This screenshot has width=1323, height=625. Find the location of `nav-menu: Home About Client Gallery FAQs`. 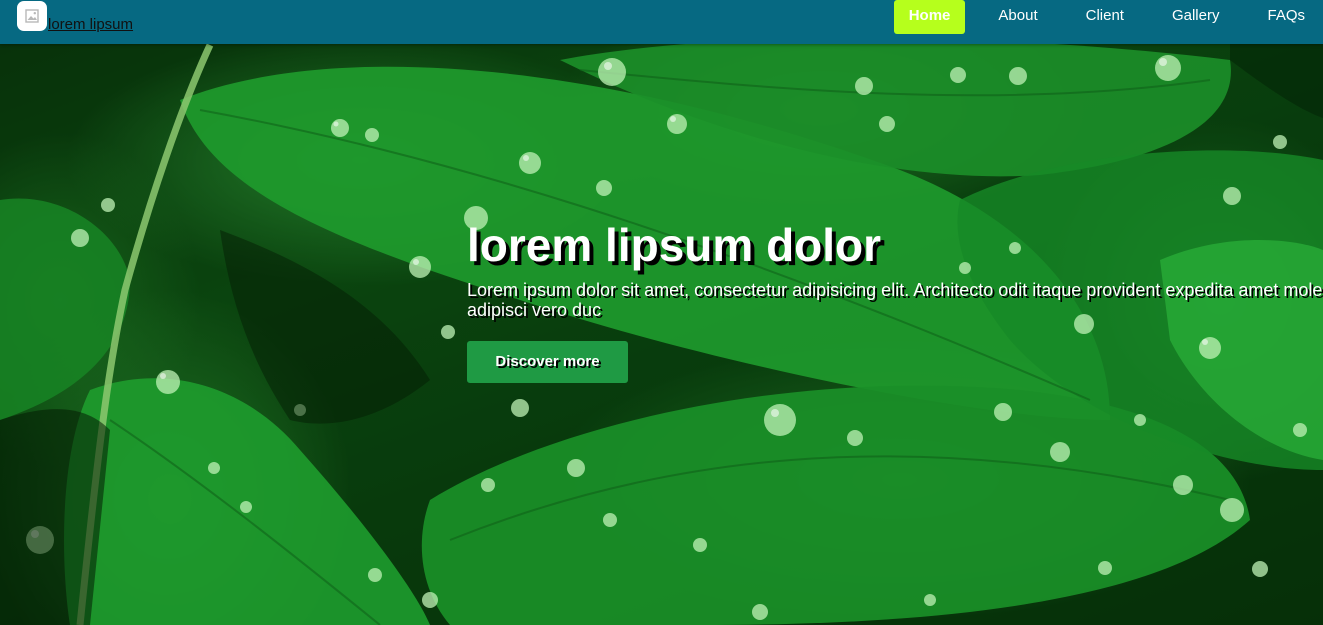

nav-menu: Home About Client Gallery FAQs is located at coordinates (1099, 17).